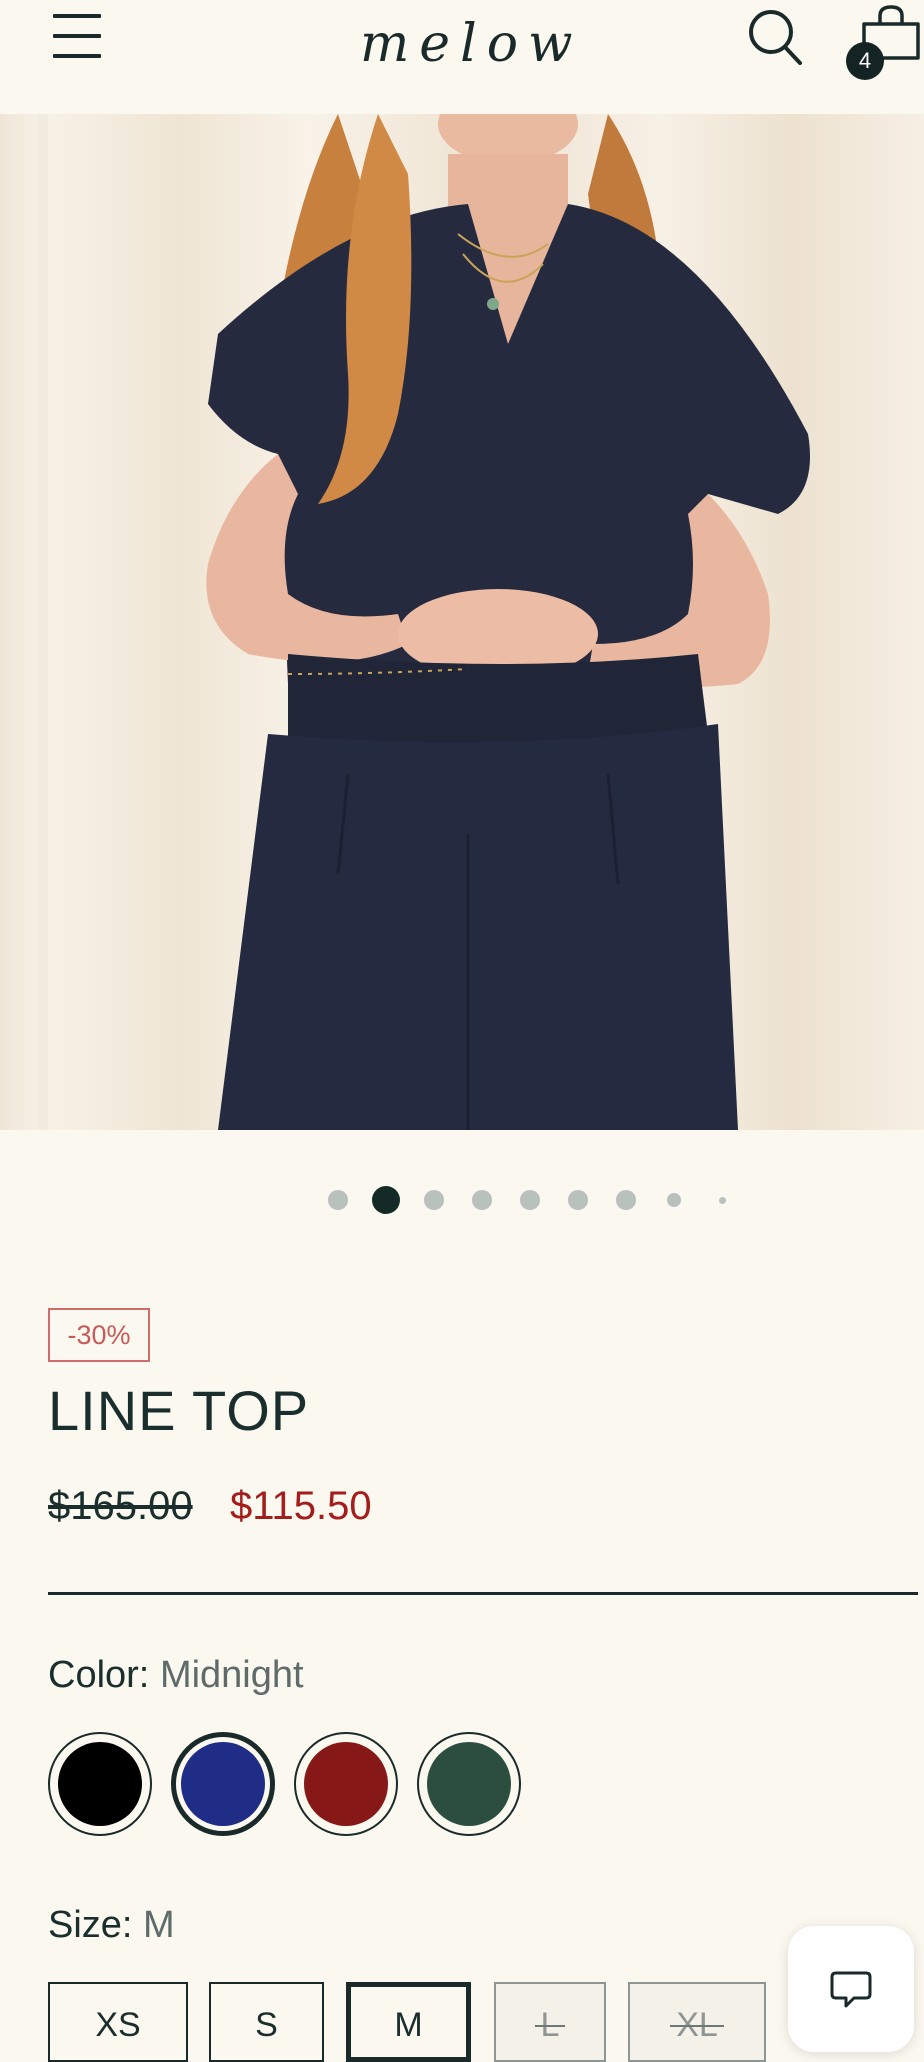  Describe the element at coordinates (697, 2025) in the screenshot. I see `size-option-label: XL` at that location.